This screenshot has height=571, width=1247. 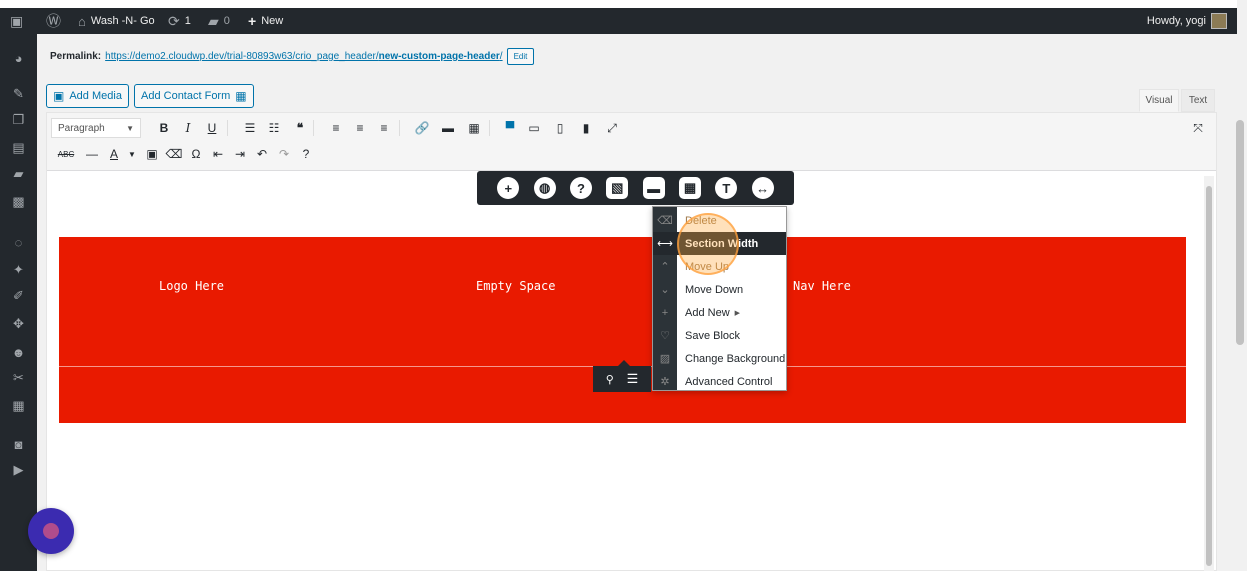 What do you see at coordinates (18, 202) in the screenshot?
I see `forms-icon: ▩` at bounding box center [18, 202].